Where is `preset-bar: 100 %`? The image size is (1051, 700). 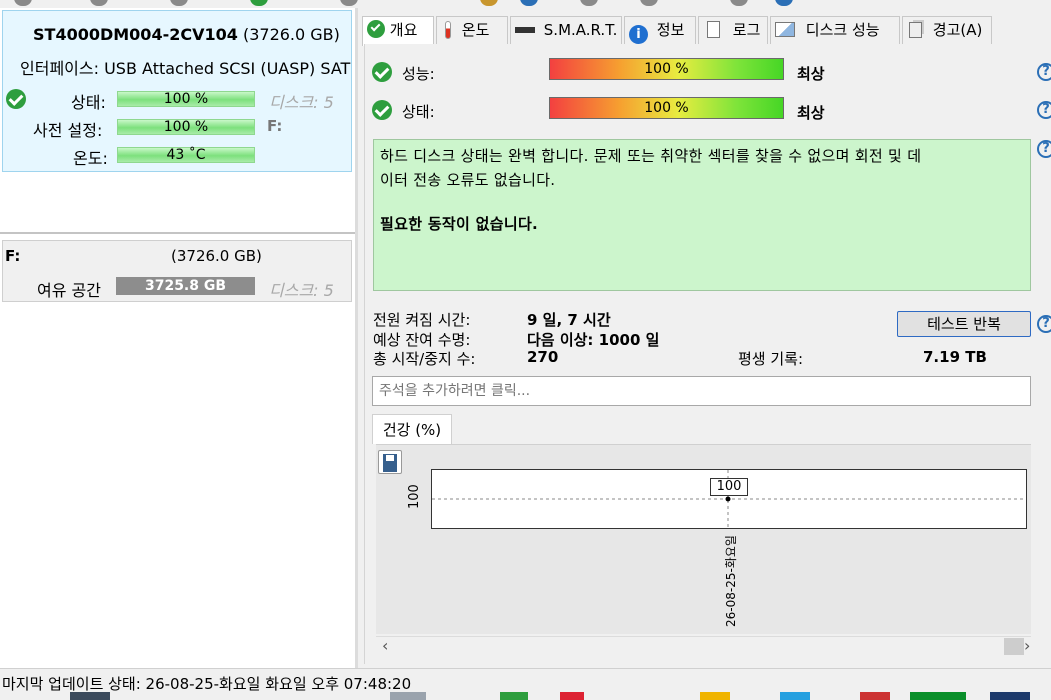
preset-bar: 100 % is located at coordinates (186, 127).